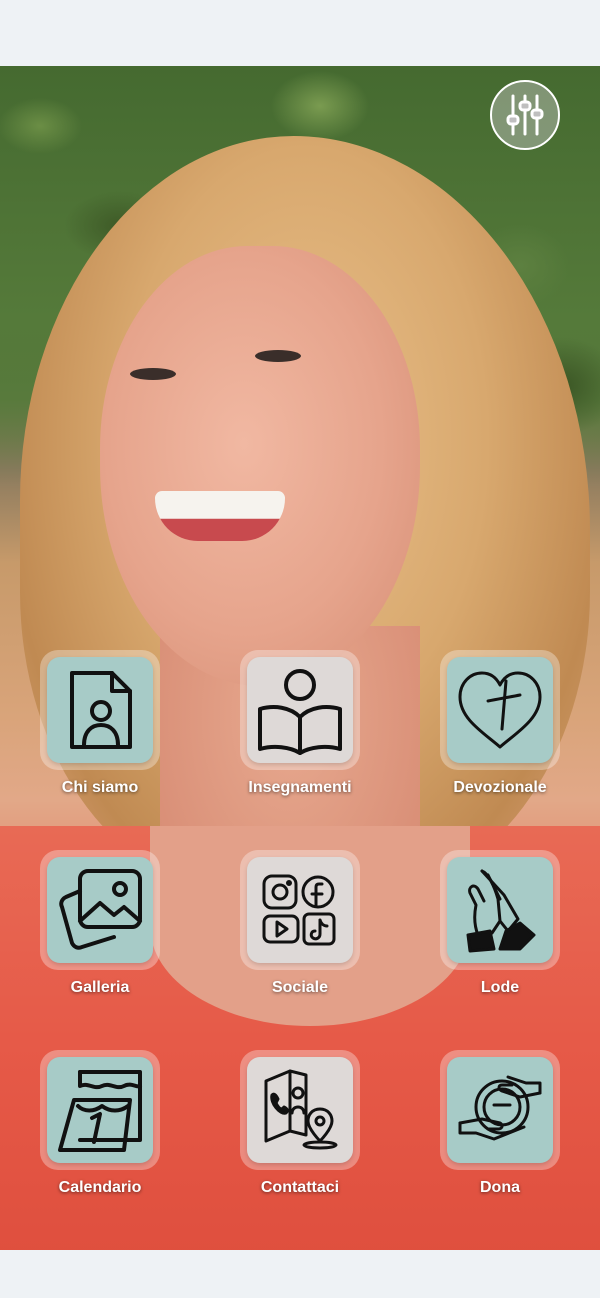 This screenshot has width=600, height=1298. Describe the element at coordinates (100, 987) in the screenshot. I see `tile-label: Galleria` at that location.